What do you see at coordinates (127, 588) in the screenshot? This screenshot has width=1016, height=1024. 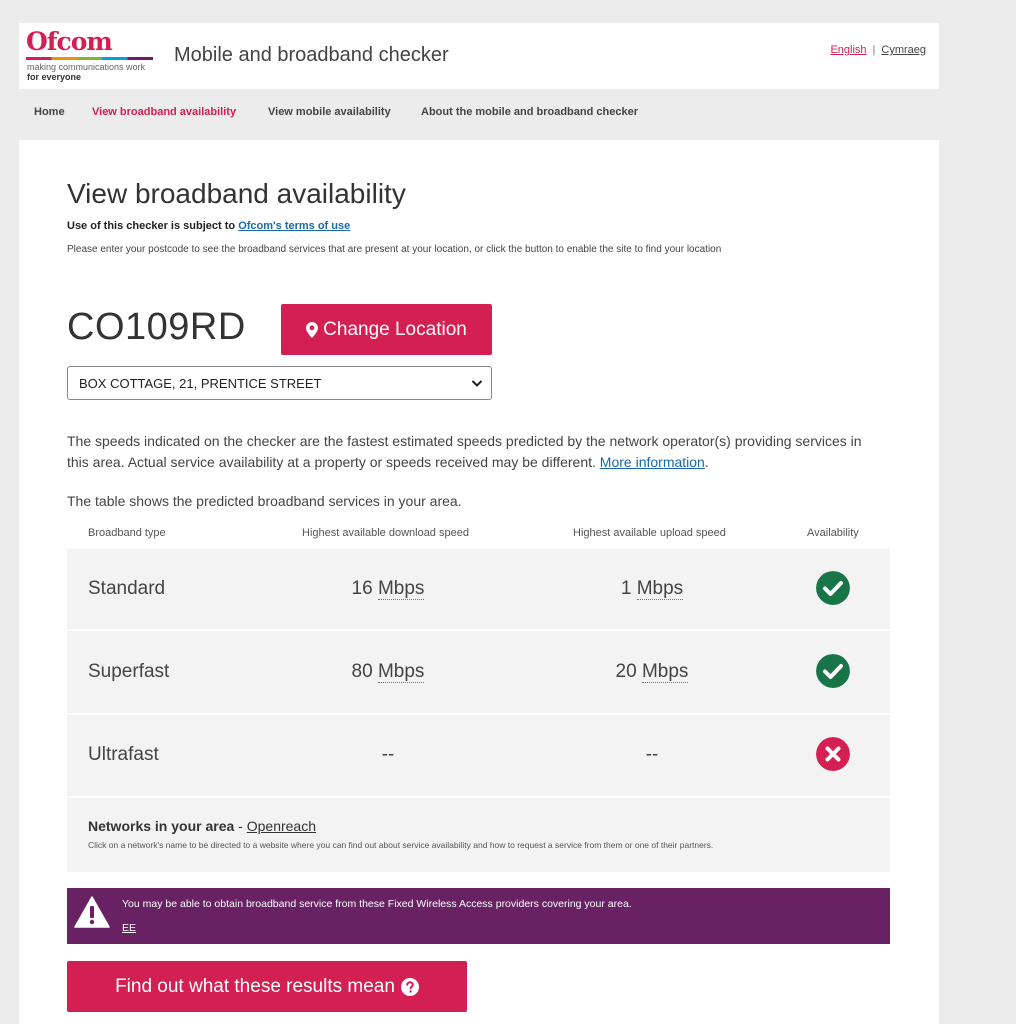 I see `row-type-standard: Standard` at bounding box center [127, 588].